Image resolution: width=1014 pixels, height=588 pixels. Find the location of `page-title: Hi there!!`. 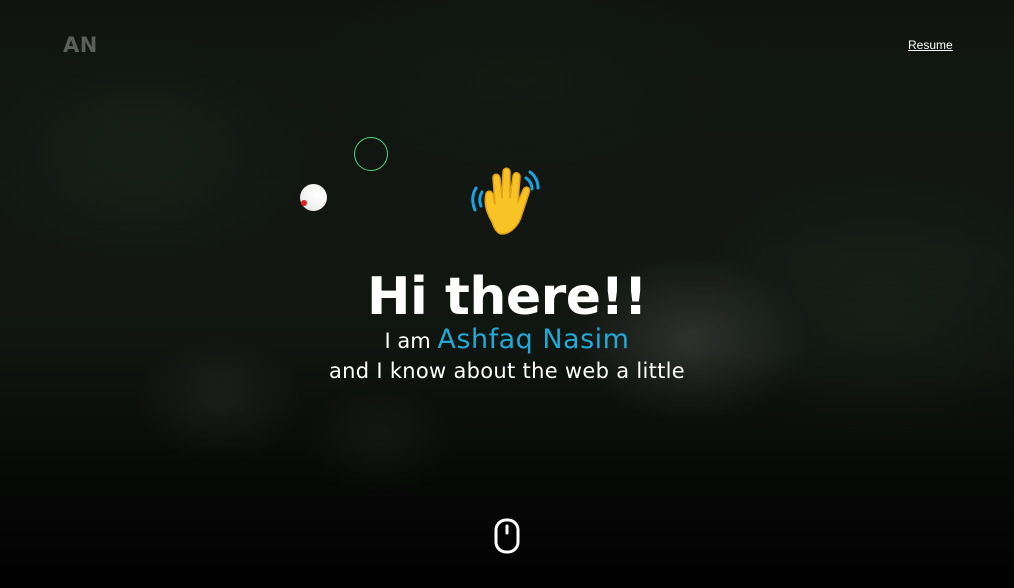

page-title: Hi there!! is located at coordinates (507, 297).